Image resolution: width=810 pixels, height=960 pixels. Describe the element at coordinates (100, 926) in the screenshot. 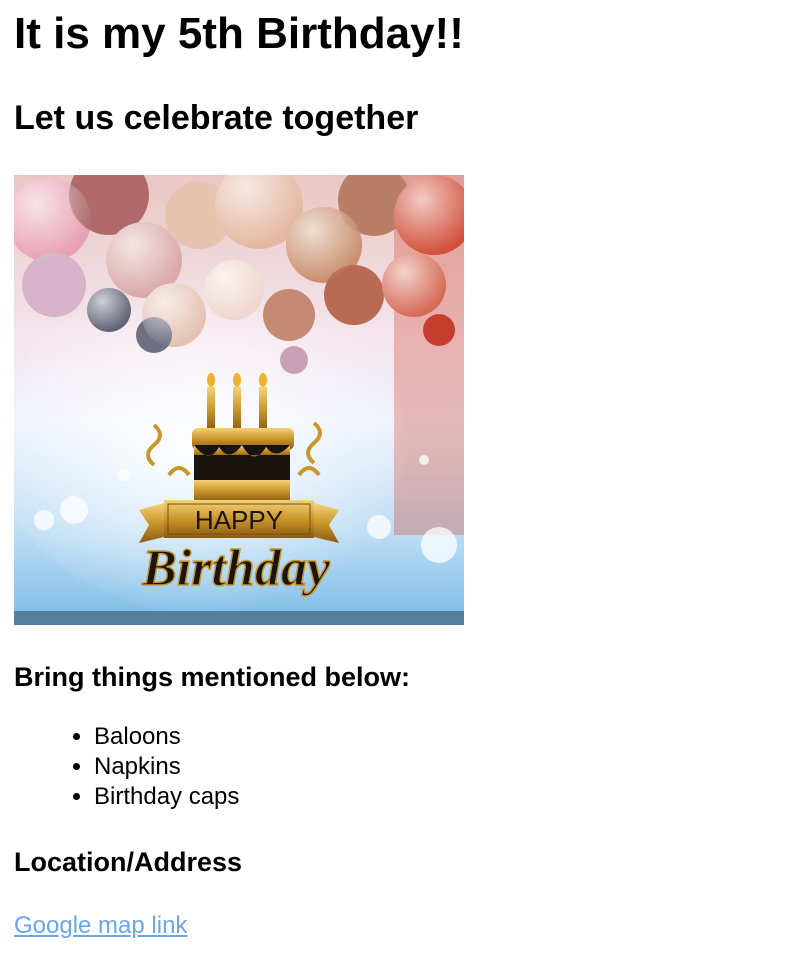

I see `google-map-link: Google map link` at that location.